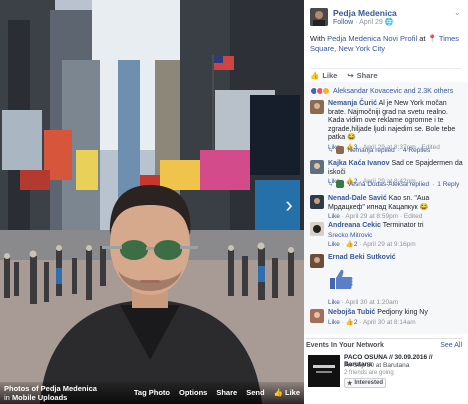  What do you see at coordinates (389, 322) in the screenshot?
I see `comment-time: April 30 at 8:14am` at bounding box center [389, 322].